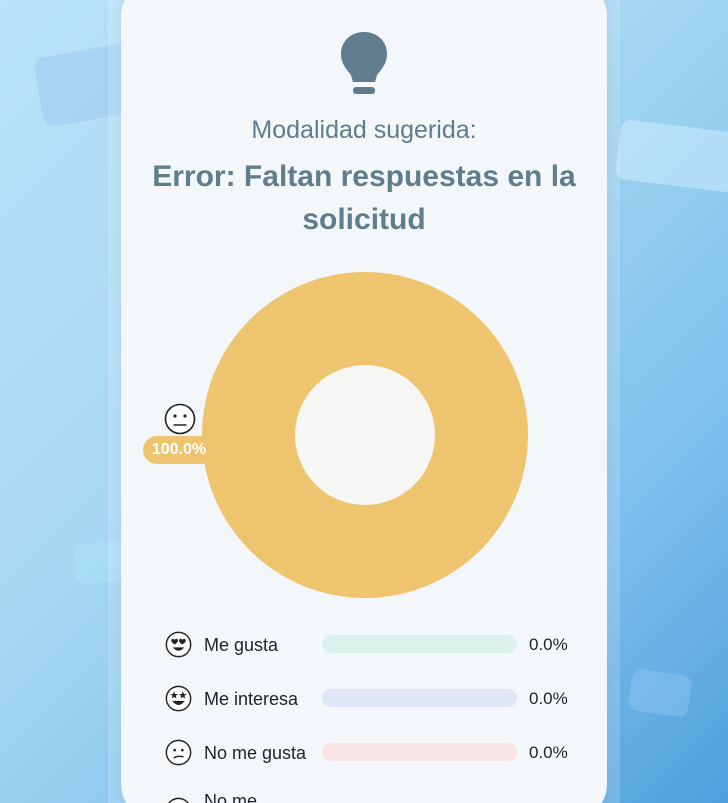 The width and height of the screenshot is (728, 803). I want to click on legend-row-me-gusta: Me gusta 0.0%, so click(370, 644).